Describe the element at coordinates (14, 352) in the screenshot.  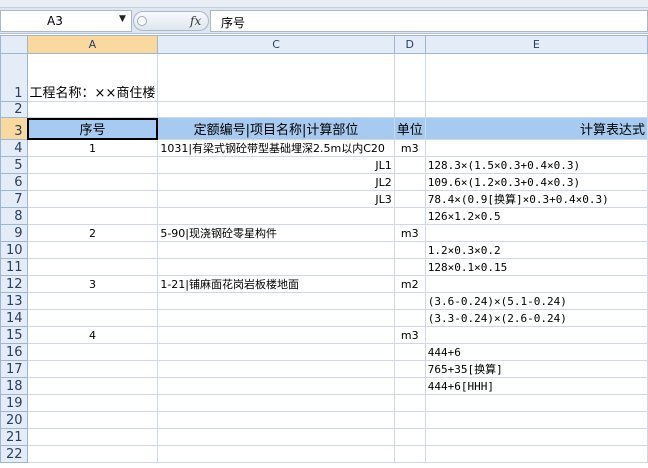
I see `row-header: 16` at that location.